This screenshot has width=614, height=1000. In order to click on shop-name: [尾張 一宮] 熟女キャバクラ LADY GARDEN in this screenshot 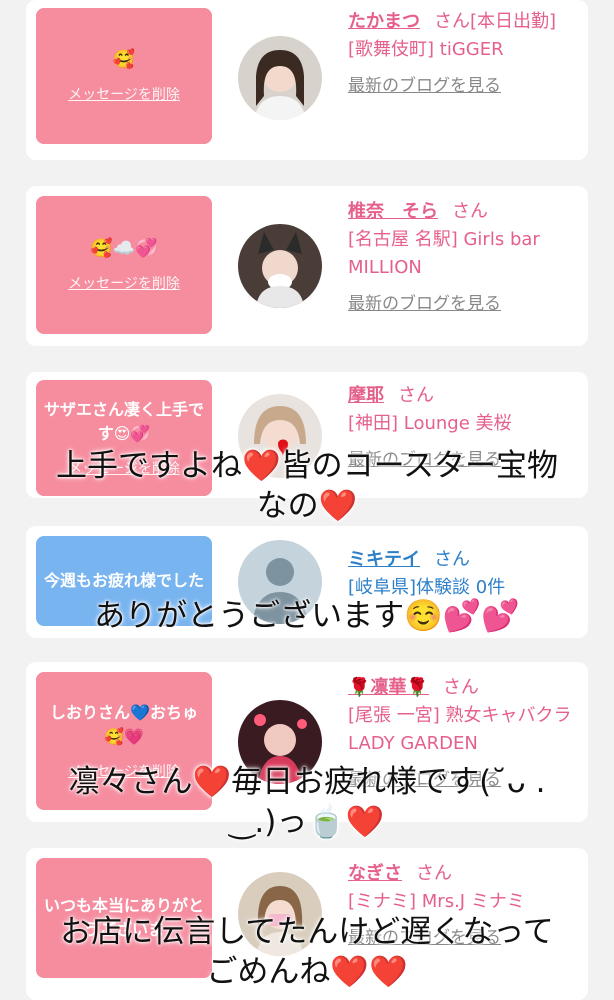, I will do `click(460, 729)`.